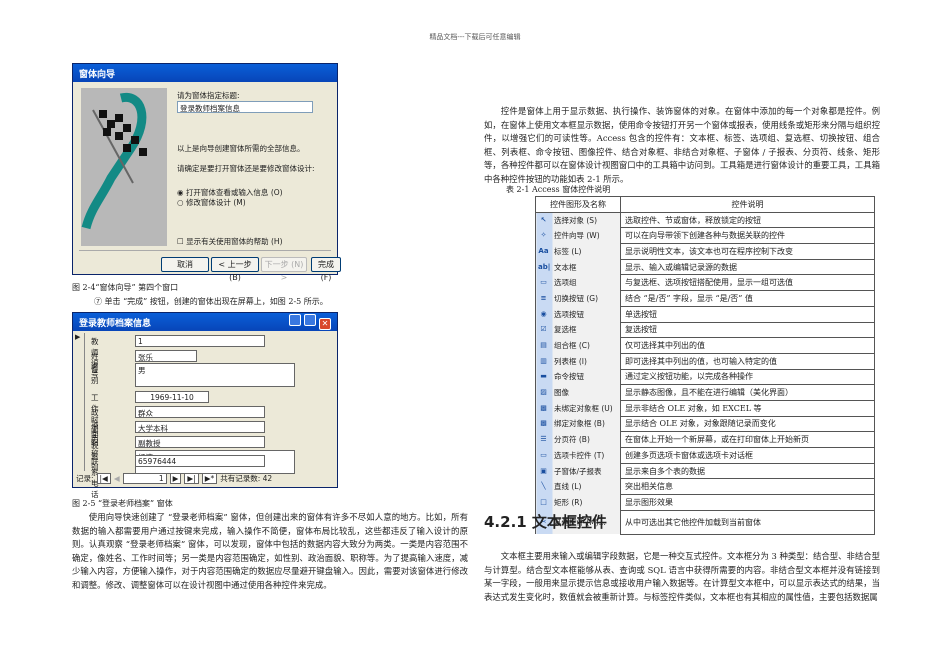  Describe the element at coordinates (325, 324) in the screenshot. I see `close-button: ✕` at that location.